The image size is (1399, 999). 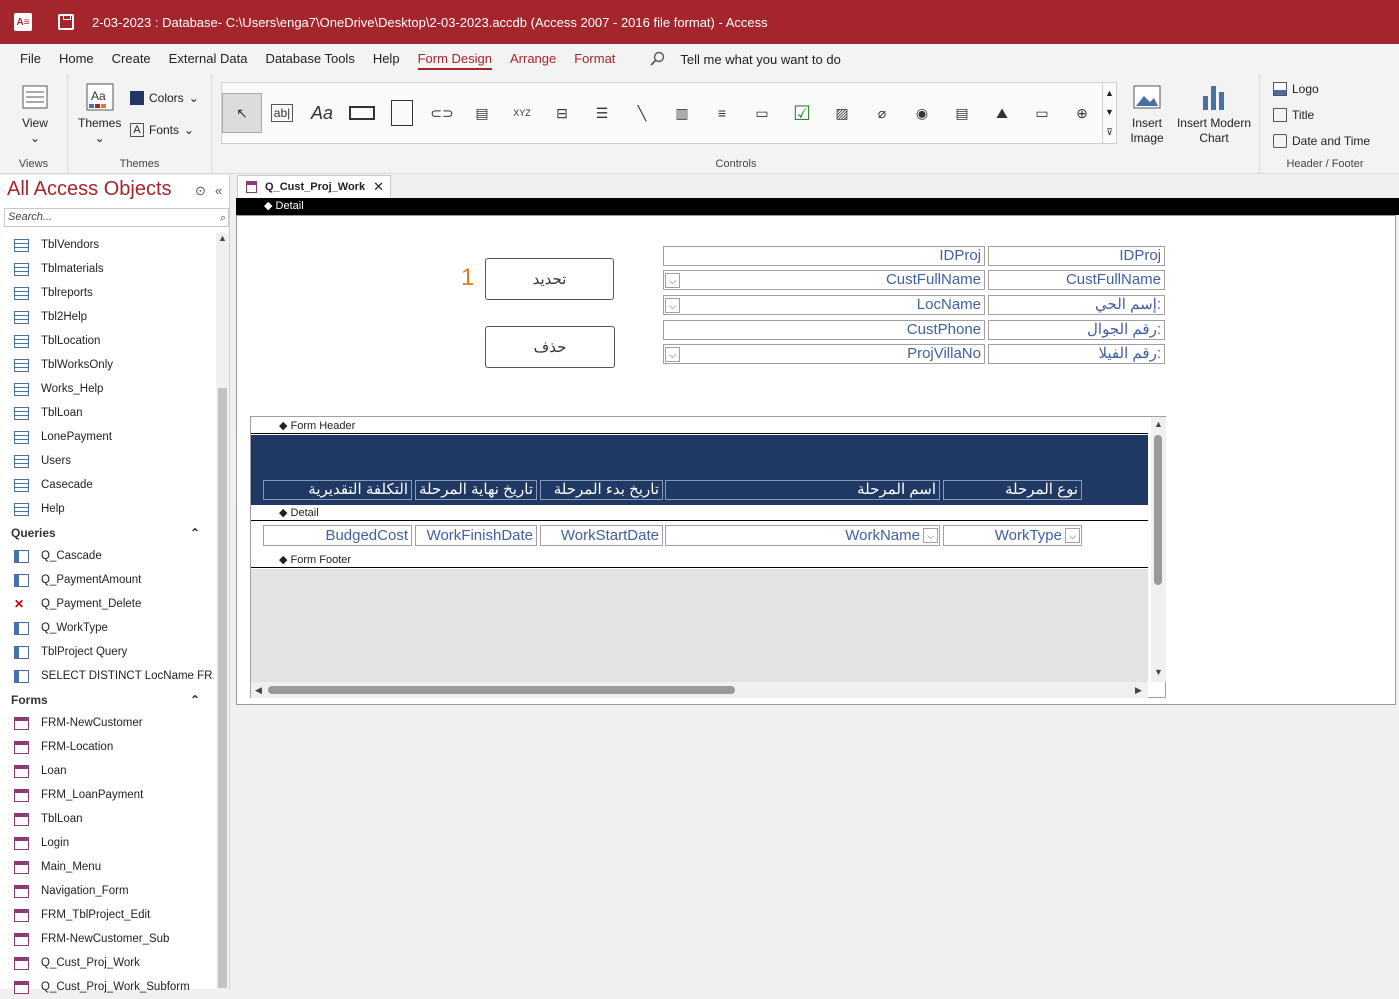 I want to click on tell-me-search: Tell me what you want to do, so click(x=745, y=59).